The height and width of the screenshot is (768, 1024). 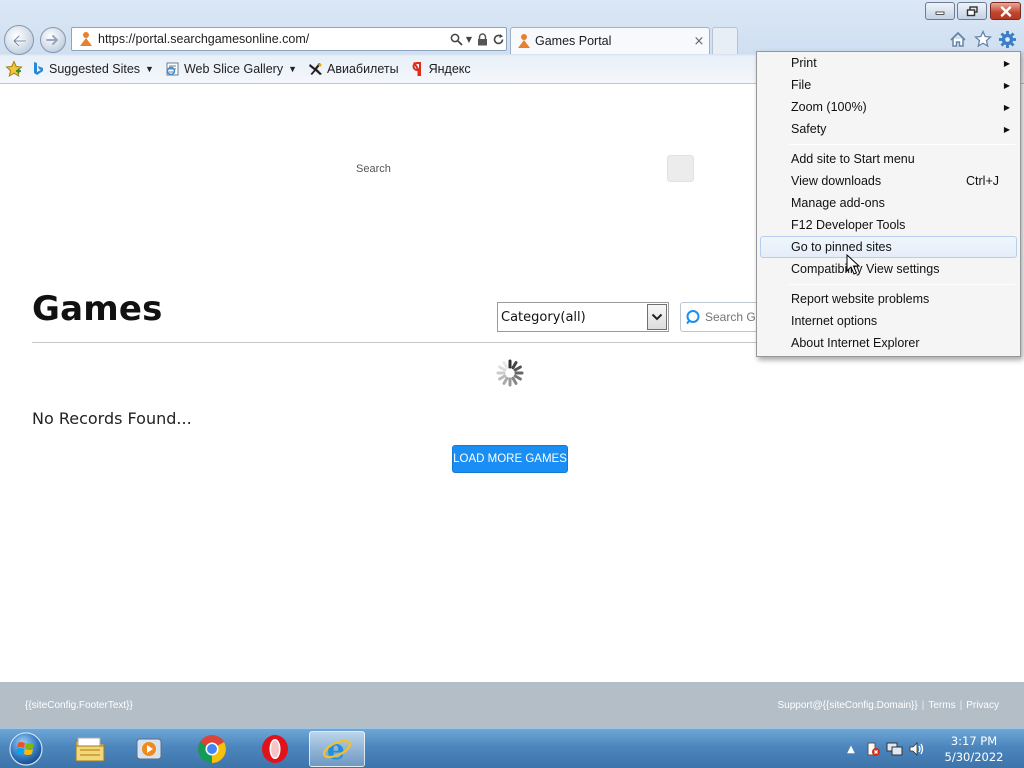 What do you see at coordinates (895, 748) in the screenshot?
I see `network-icon` at bounding box center [895, 748].